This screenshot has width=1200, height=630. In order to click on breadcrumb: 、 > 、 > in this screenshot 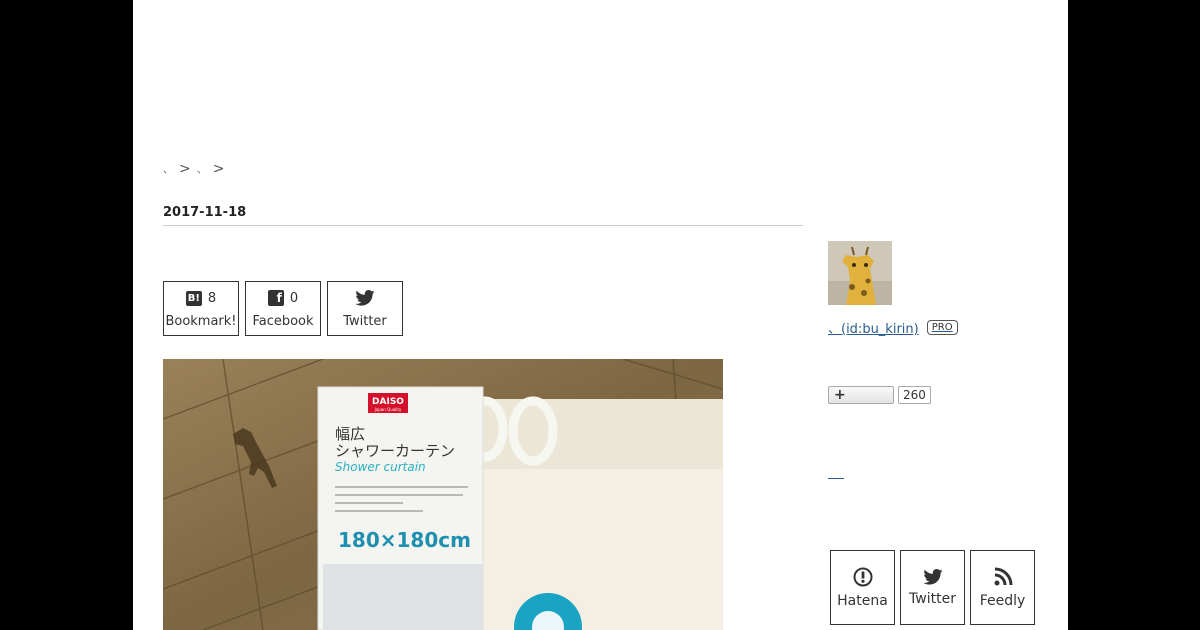, I will do `click(193, 169)`.